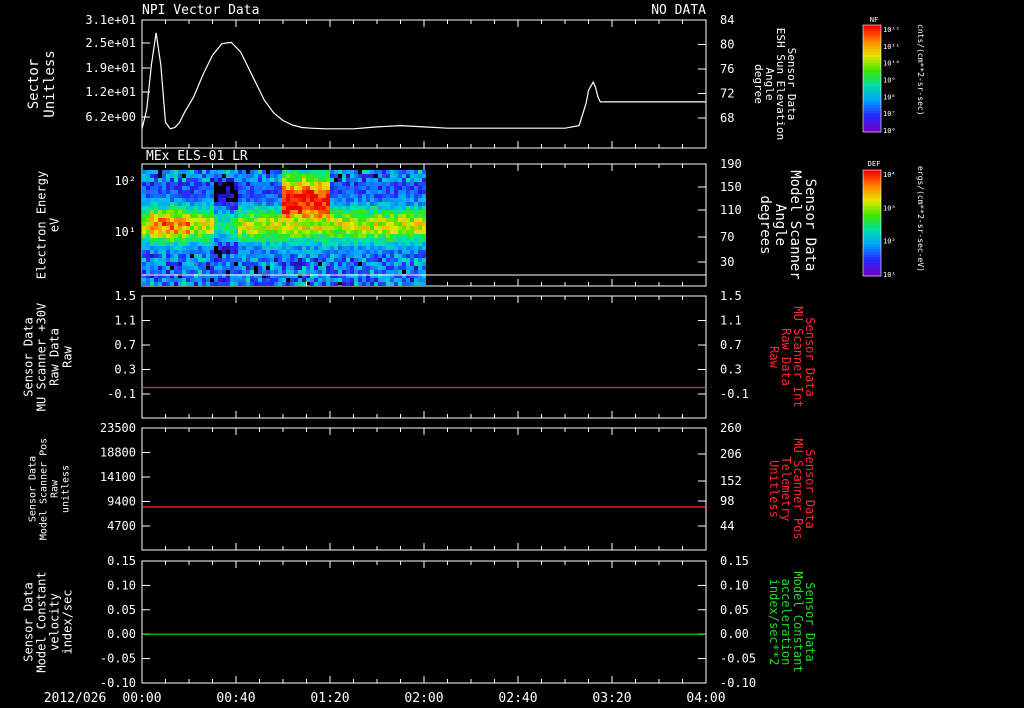 This screenshot has height=708, width=1024. What do you see at coordinates (424, 357) in the screenshot?
I see `panel-frame` at bounding box center [424, 357].